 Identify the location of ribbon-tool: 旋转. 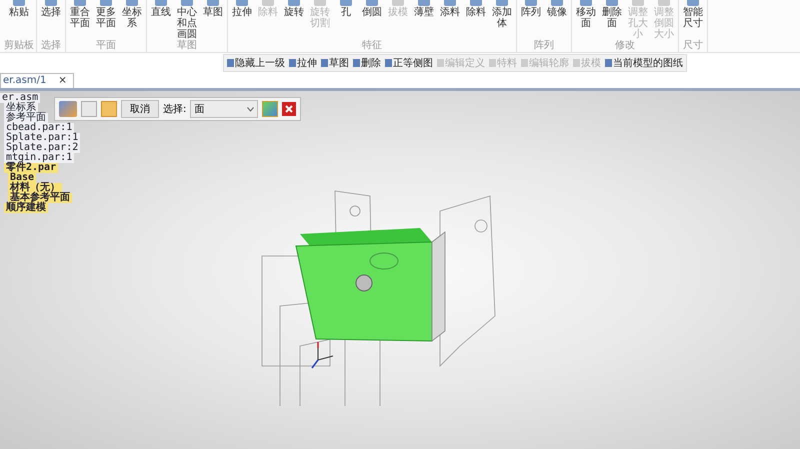
(294, 20).